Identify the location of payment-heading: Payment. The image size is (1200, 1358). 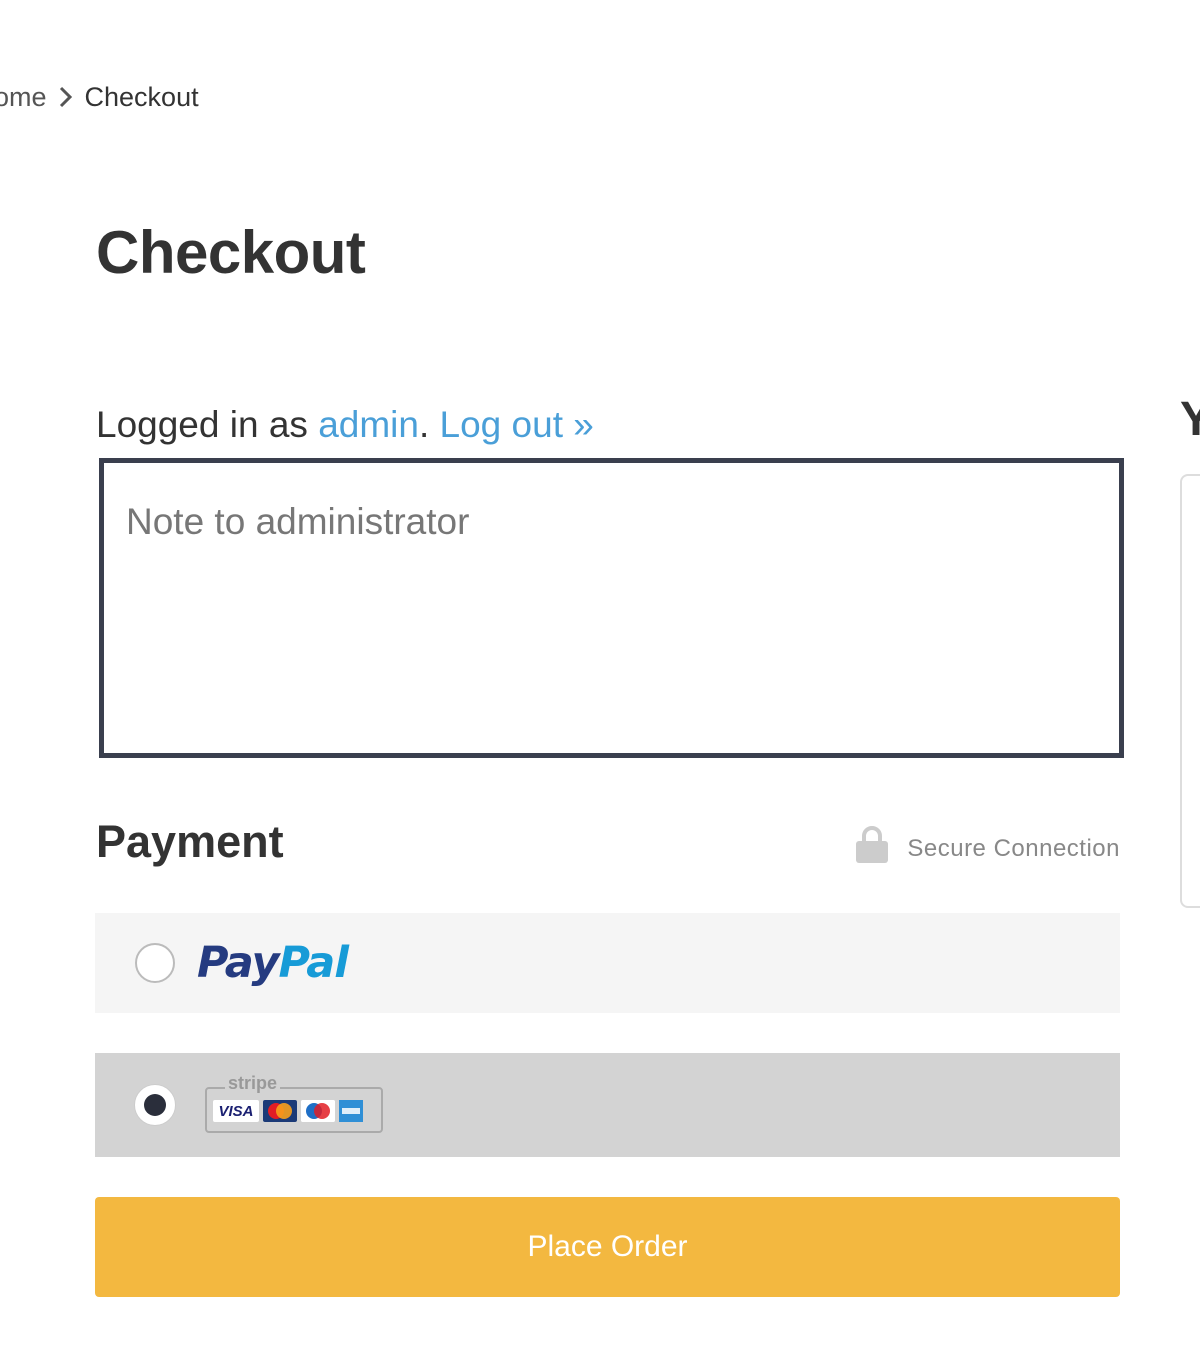
(190, 841).